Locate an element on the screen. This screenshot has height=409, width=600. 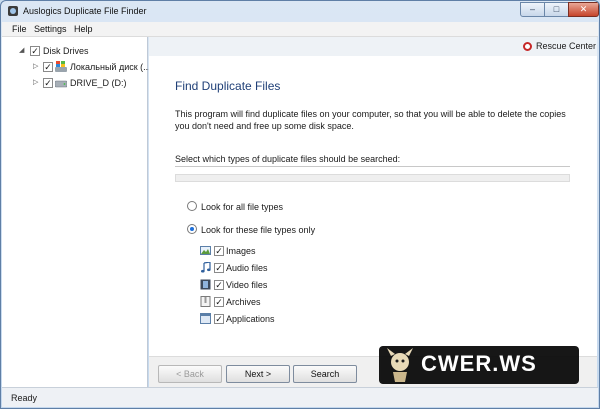
music-note-icon is located at coordinates (206, 267).